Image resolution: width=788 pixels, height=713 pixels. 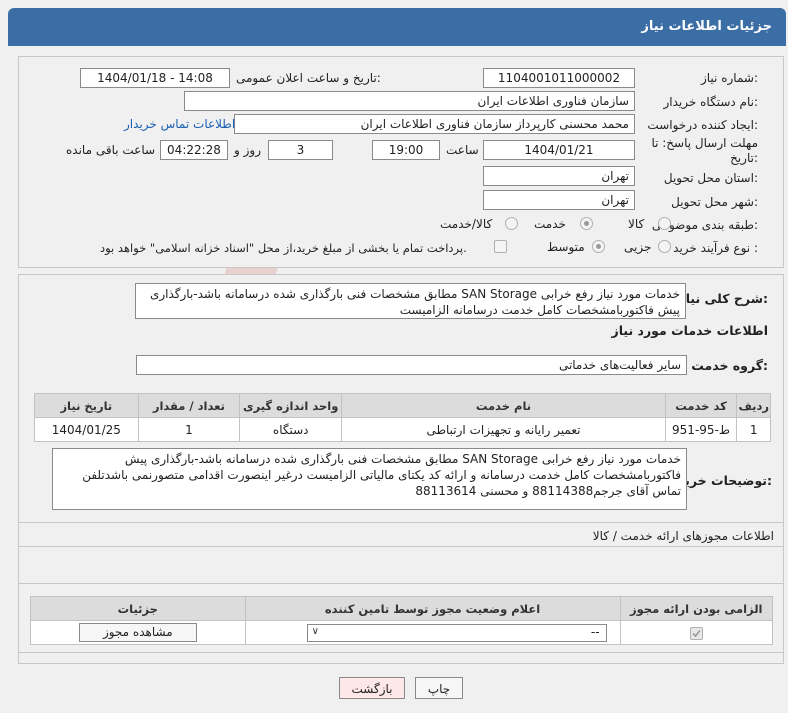 I want to click on page-title: جزئیات اطلاعات نیاز, so click(x=706, y=26).